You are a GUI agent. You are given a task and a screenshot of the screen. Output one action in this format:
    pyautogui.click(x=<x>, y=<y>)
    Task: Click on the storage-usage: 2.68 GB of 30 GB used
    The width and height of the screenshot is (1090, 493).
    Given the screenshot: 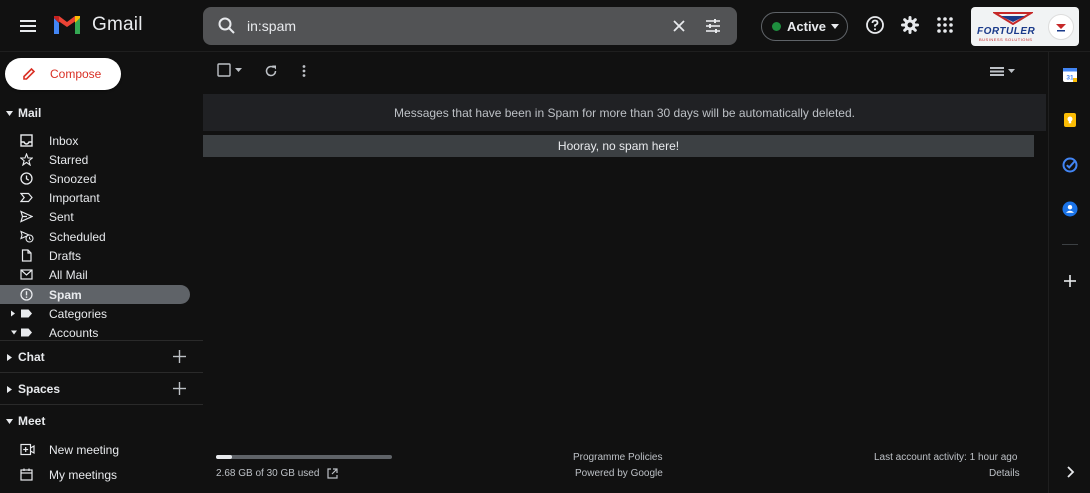 What is the action you would take?
    pyautogui.click(x=277, y=473)
    